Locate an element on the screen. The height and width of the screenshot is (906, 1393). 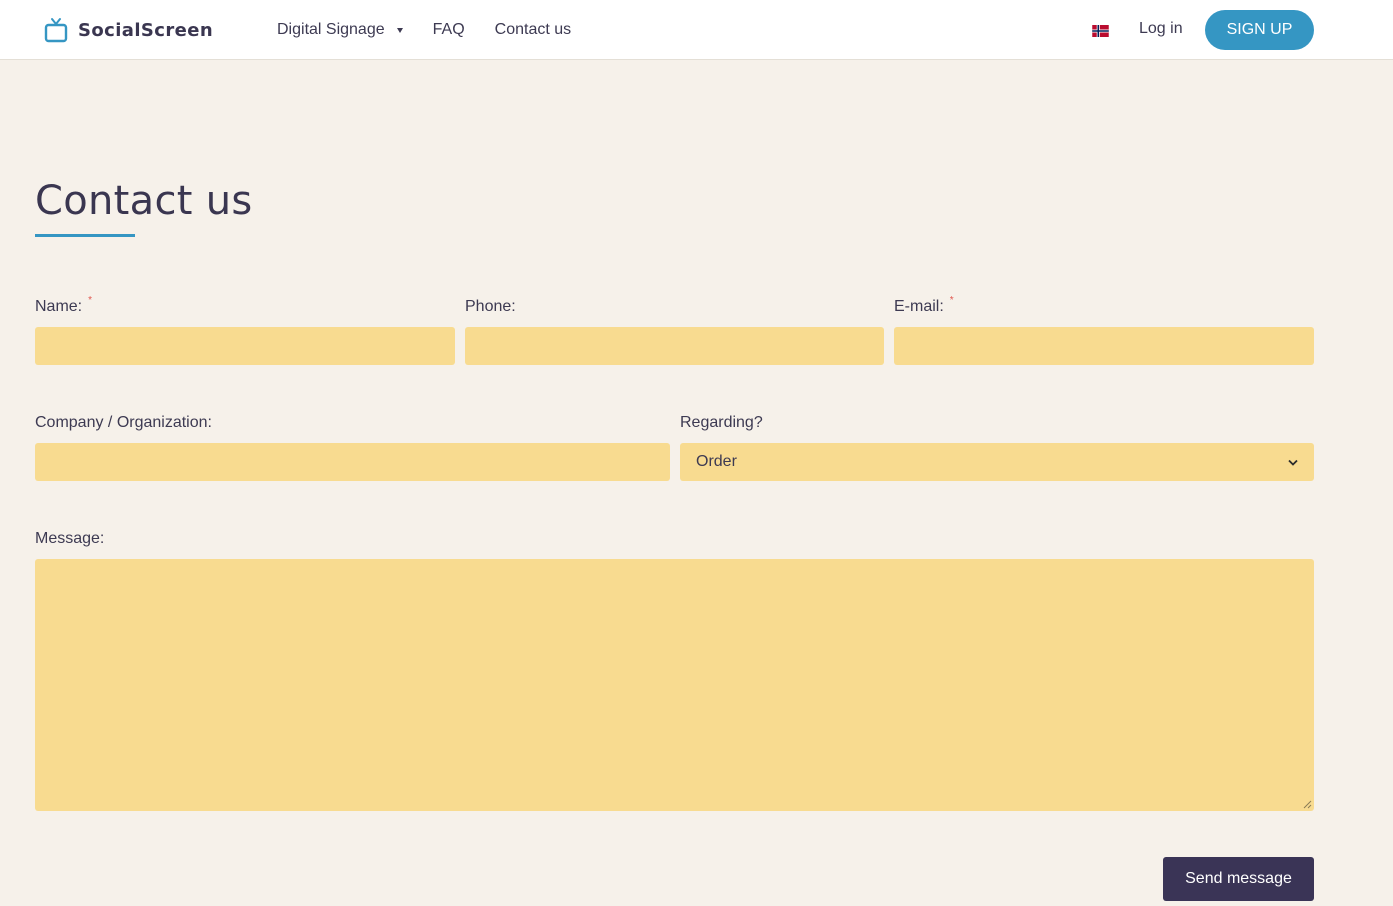
nav-item-label: FAQ is located at coordinates (448, 29).